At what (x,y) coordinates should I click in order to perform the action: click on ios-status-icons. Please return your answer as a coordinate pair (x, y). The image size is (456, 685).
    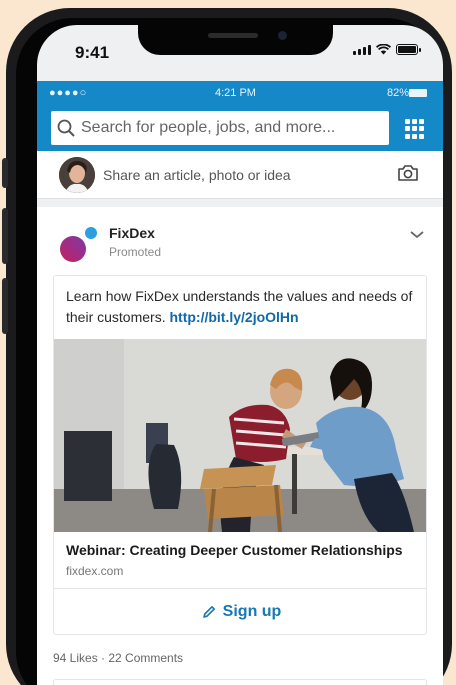
    Looking at the image, I should click on (387, 49).